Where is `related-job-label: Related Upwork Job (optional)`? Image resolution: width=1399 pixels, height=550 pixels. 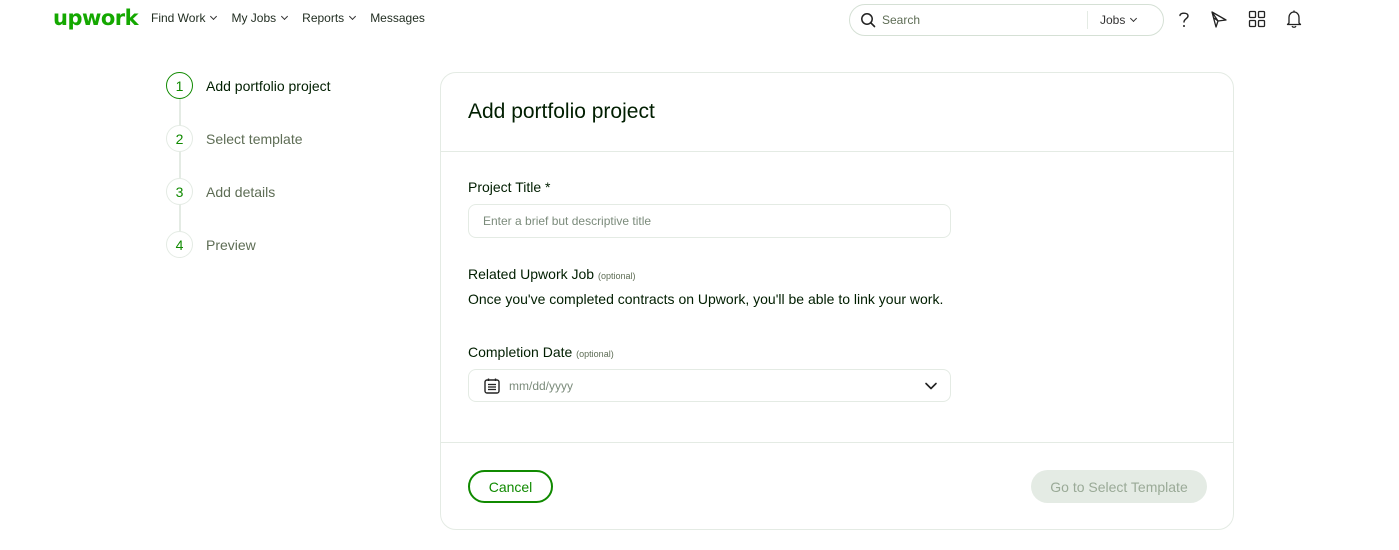
related-job-label: Related Upwork Job (optional) is located at coordinates (551, 274).